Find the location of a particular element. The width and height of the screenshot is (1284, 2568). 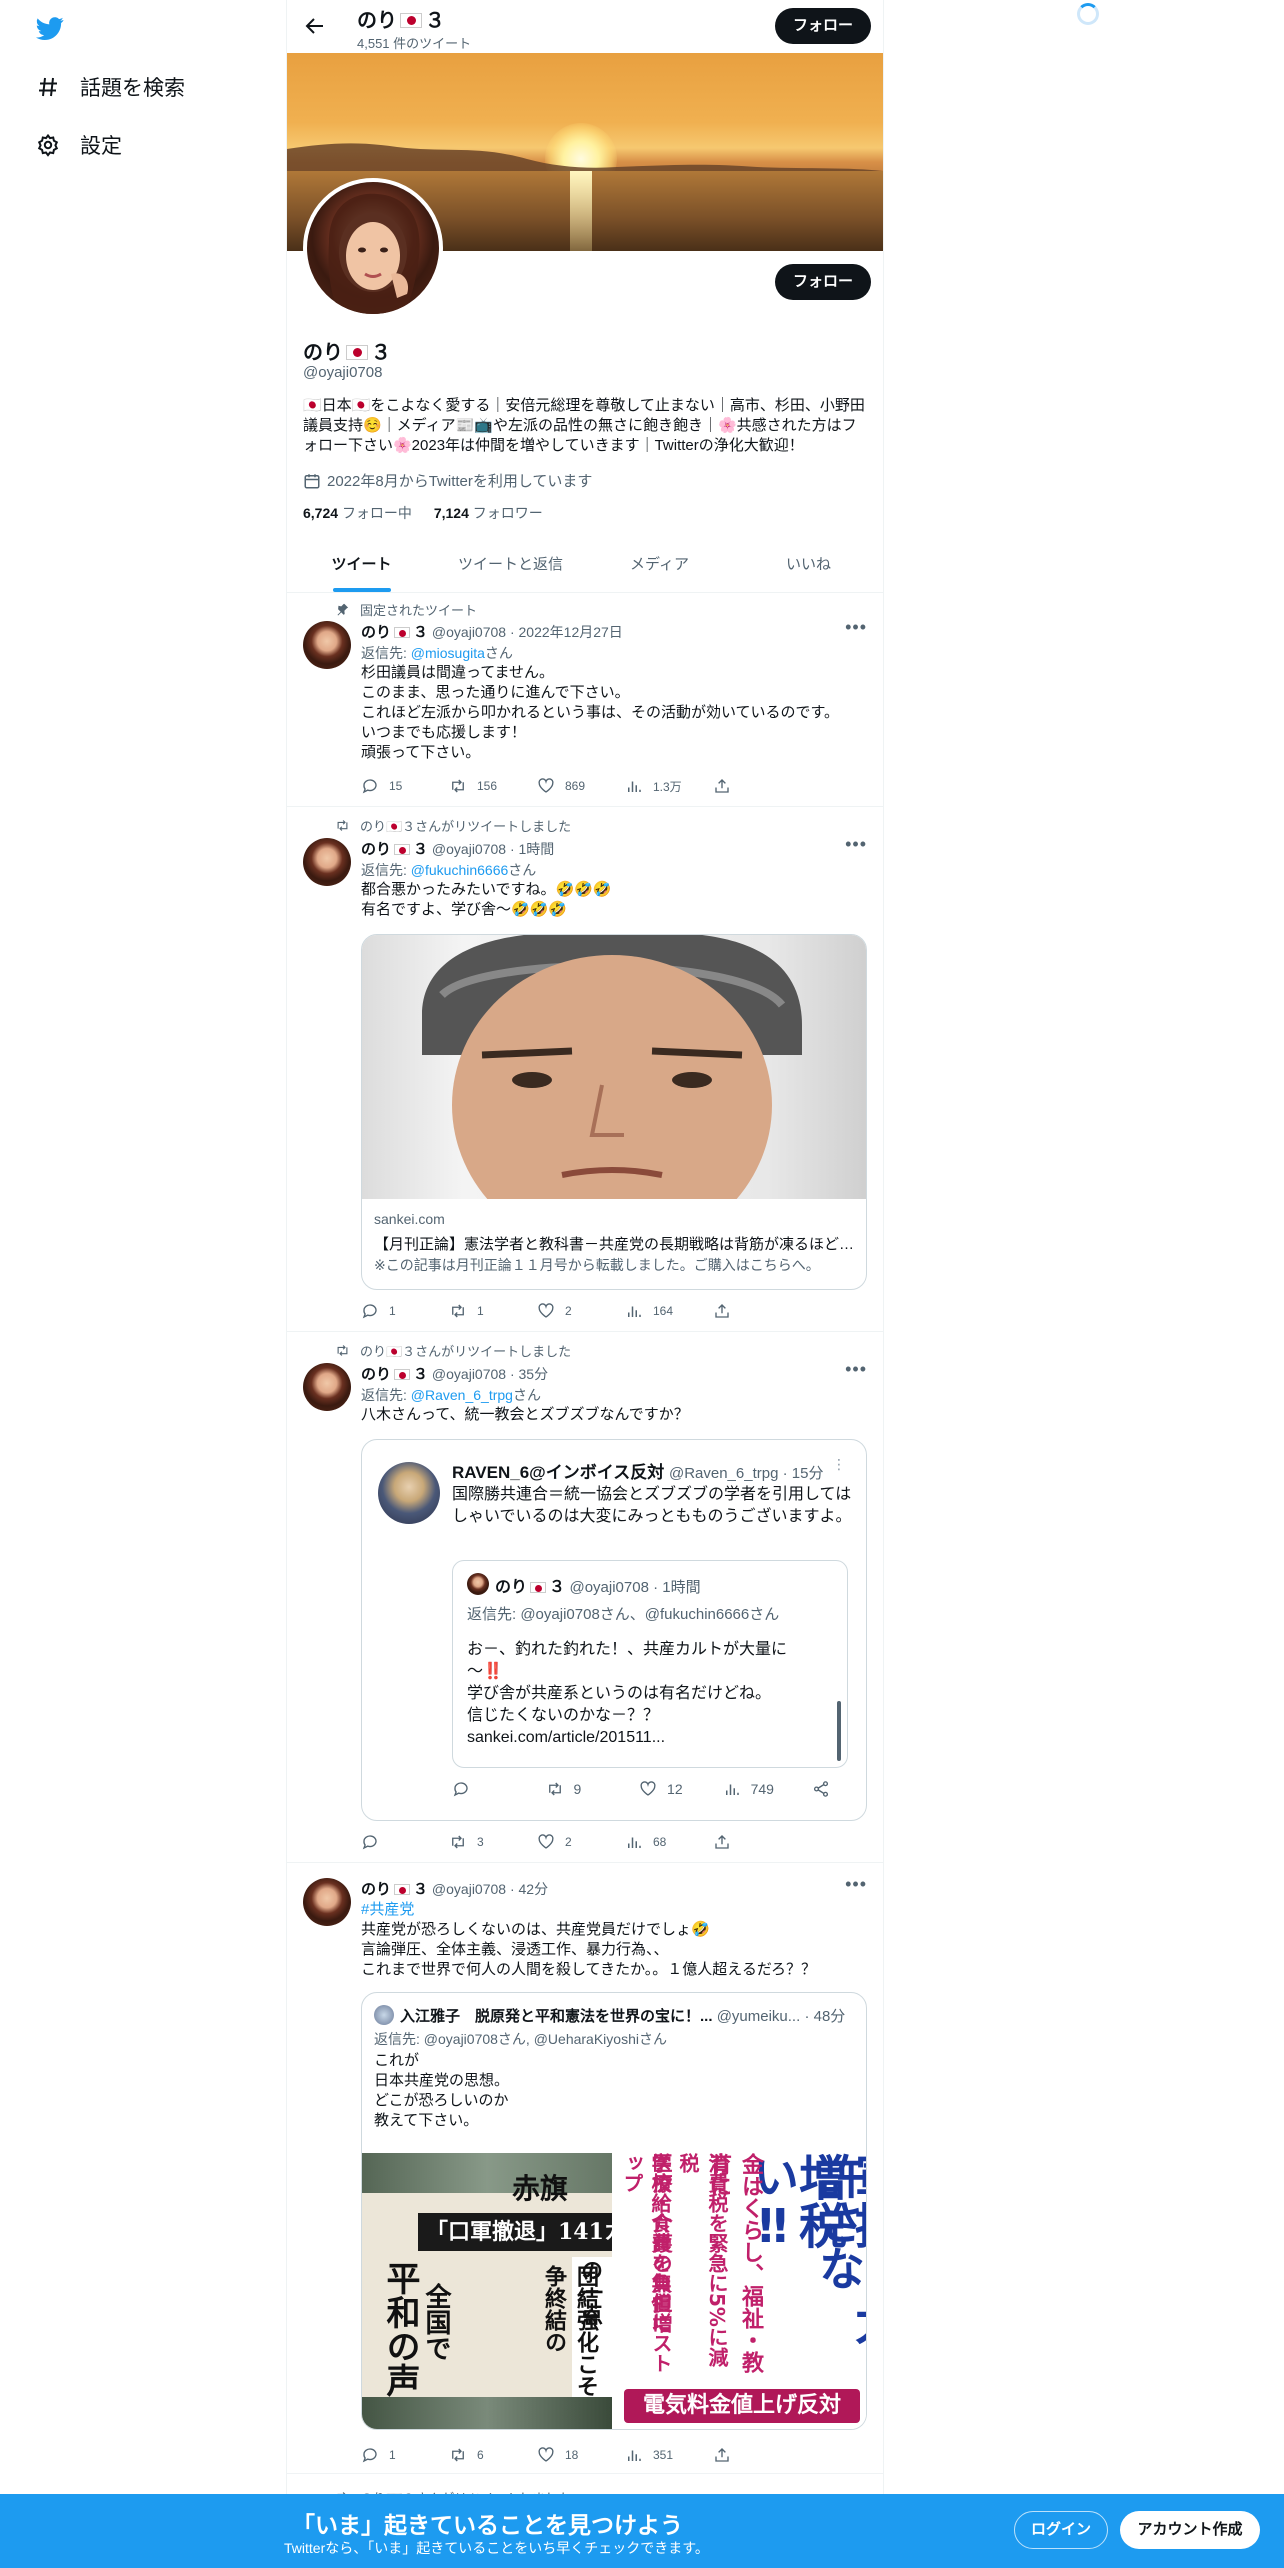

embed-author-name: RAVEN_6@インボイス反対 is located at coordinates (558, 1472).